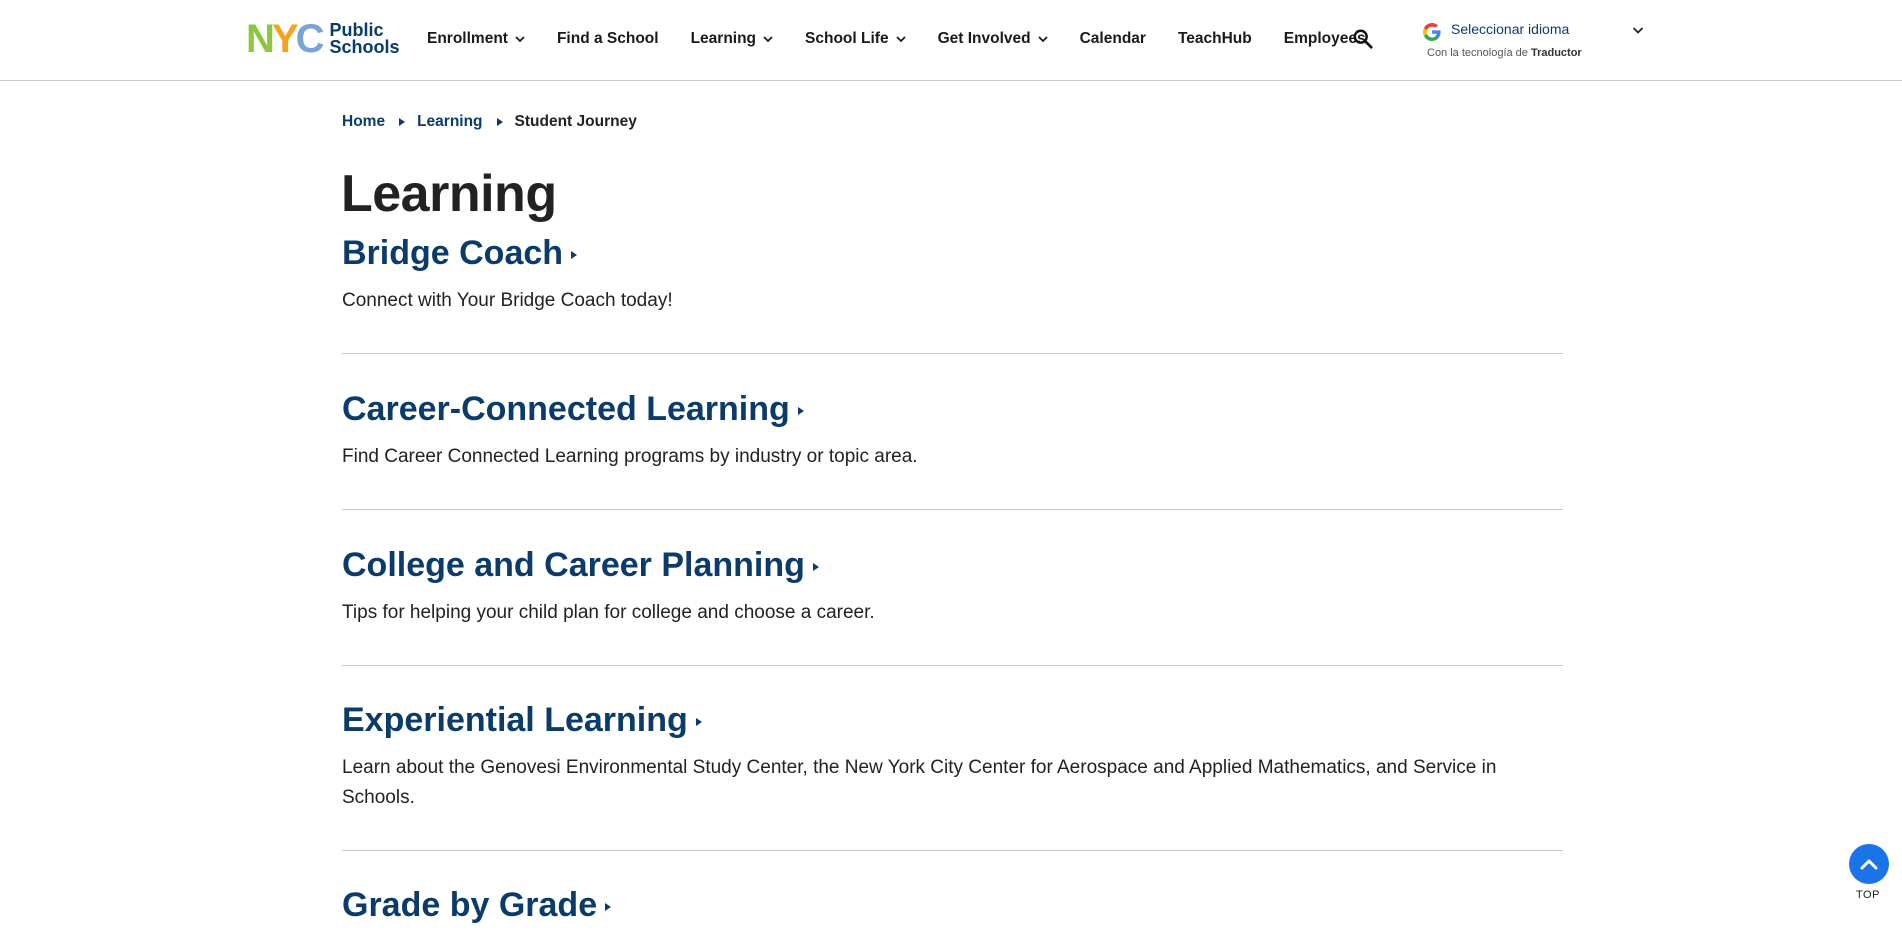 Image resolution: width=1902 pixels, height=941 pixels. I want to click on nav-school-life: School Life, so click(855, 39).